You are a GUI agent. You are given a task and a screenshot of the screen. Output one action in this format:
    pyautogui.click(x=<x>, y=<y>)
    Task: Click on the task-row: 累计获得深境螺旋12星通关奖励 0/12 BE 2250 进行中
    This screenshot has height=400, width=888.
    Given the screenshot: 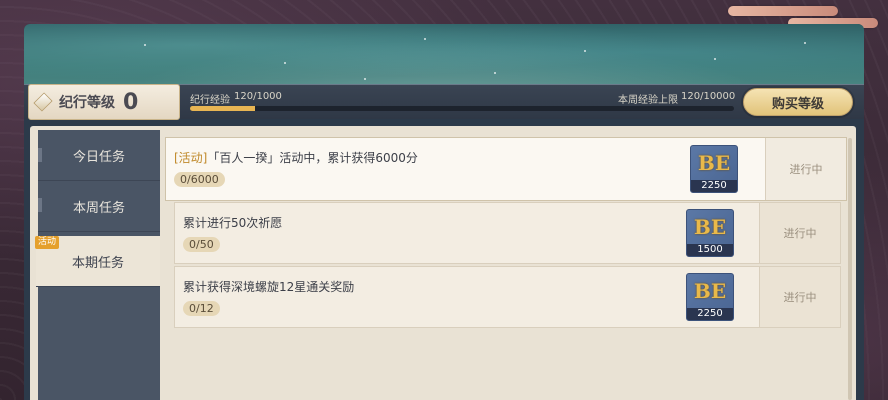 What is the action you would take?
    pyautogui.click(x=507, y=297)
    